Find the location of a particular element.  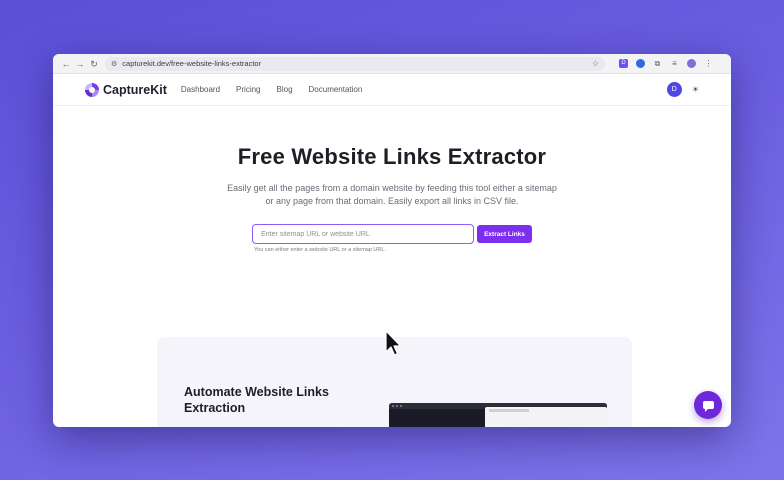

nav-link-documentation: Documentation is located at coordinates (336, 89).